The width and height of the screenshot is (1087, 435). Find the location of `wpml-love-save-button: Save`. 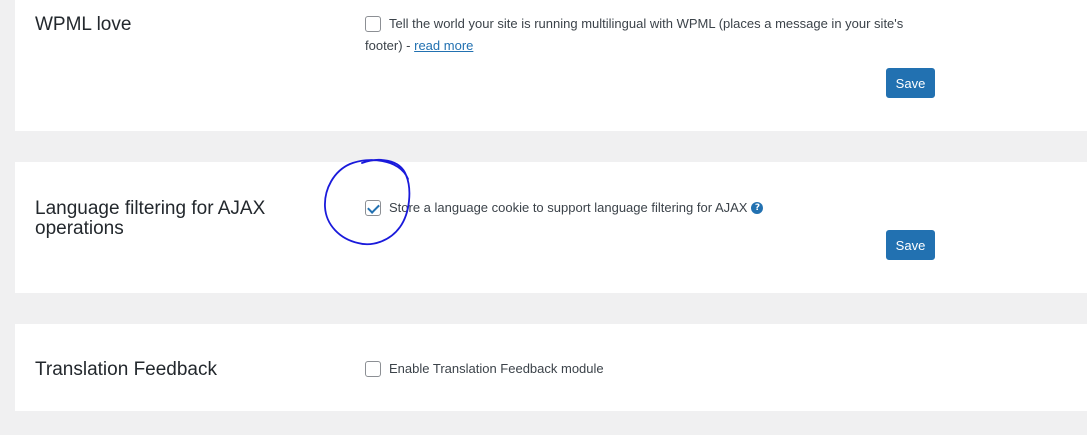

wpml-love-save-button: Save is located at coordinates (910, 83).